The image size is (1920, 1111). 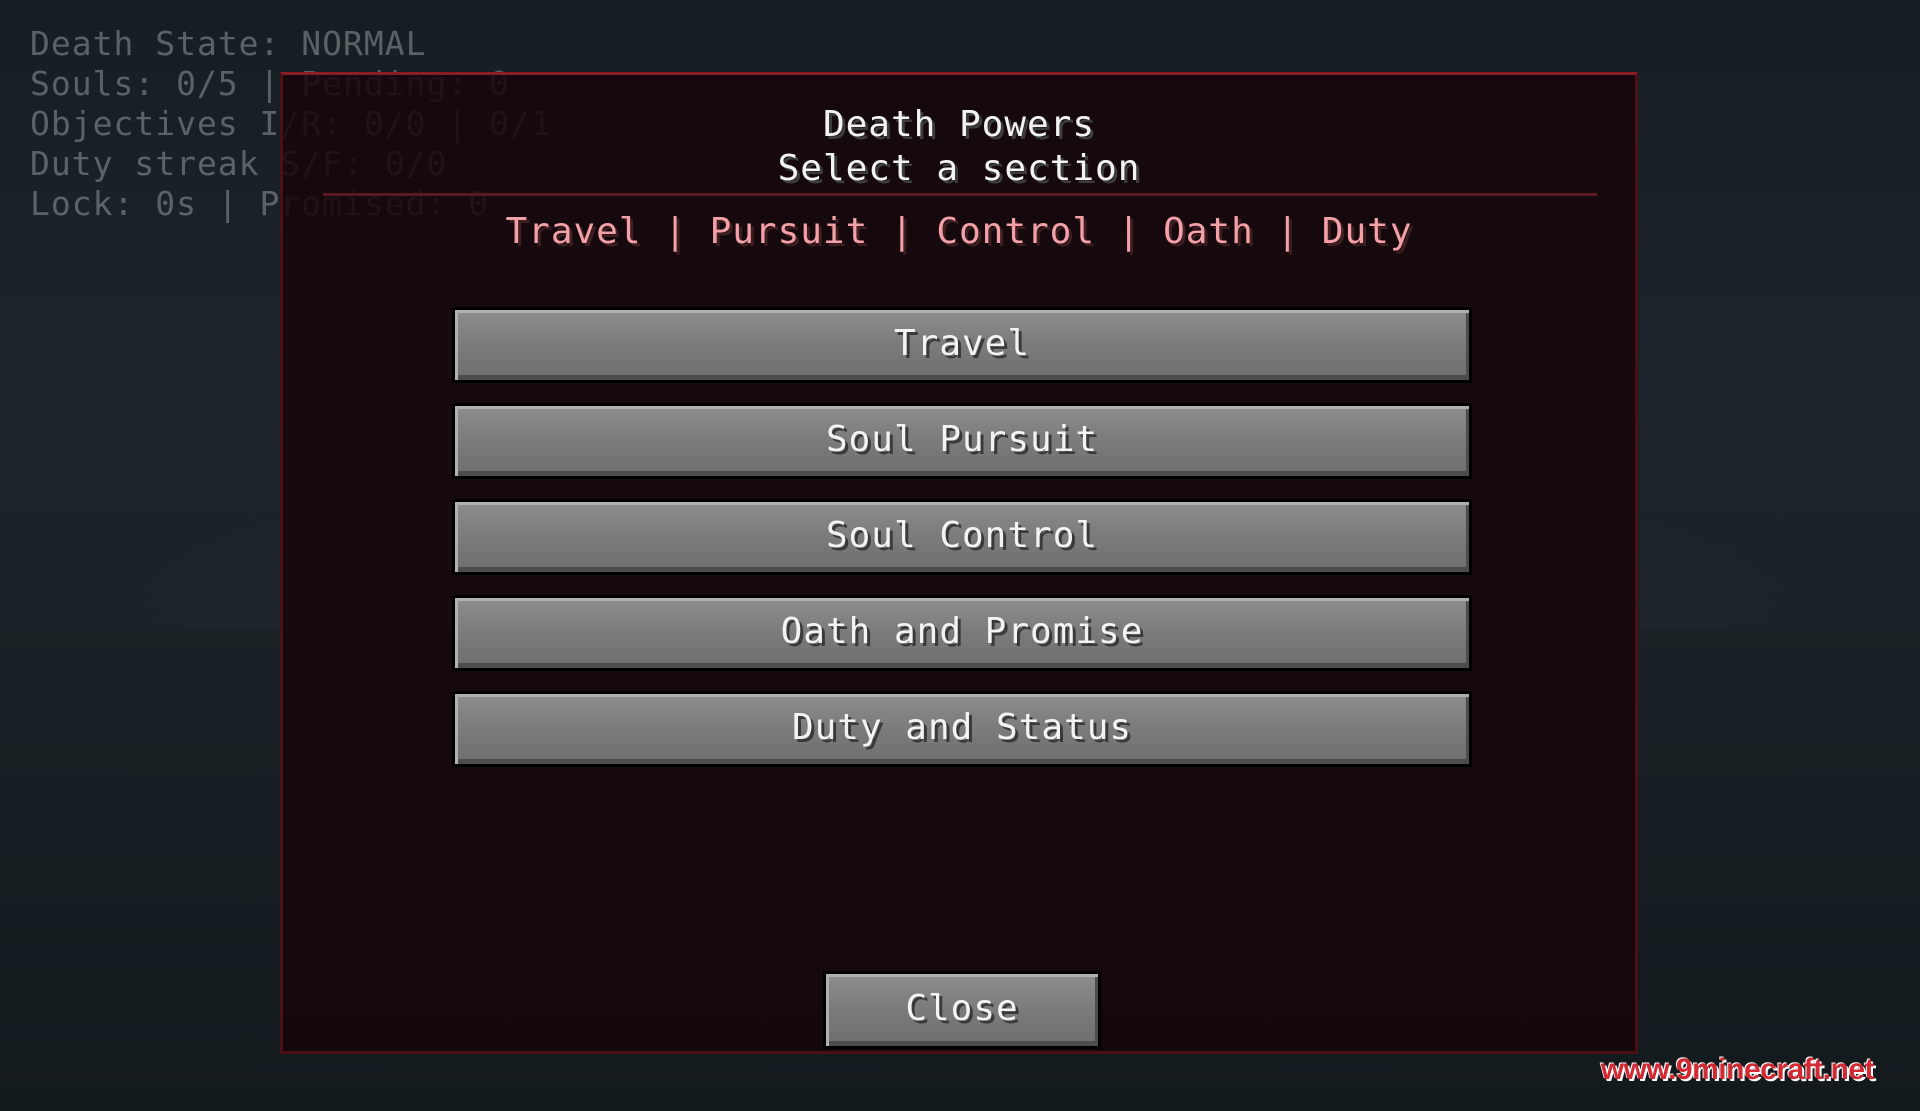 I want to click on soul-control-button: Soul Control, so click(x=962, y=537).